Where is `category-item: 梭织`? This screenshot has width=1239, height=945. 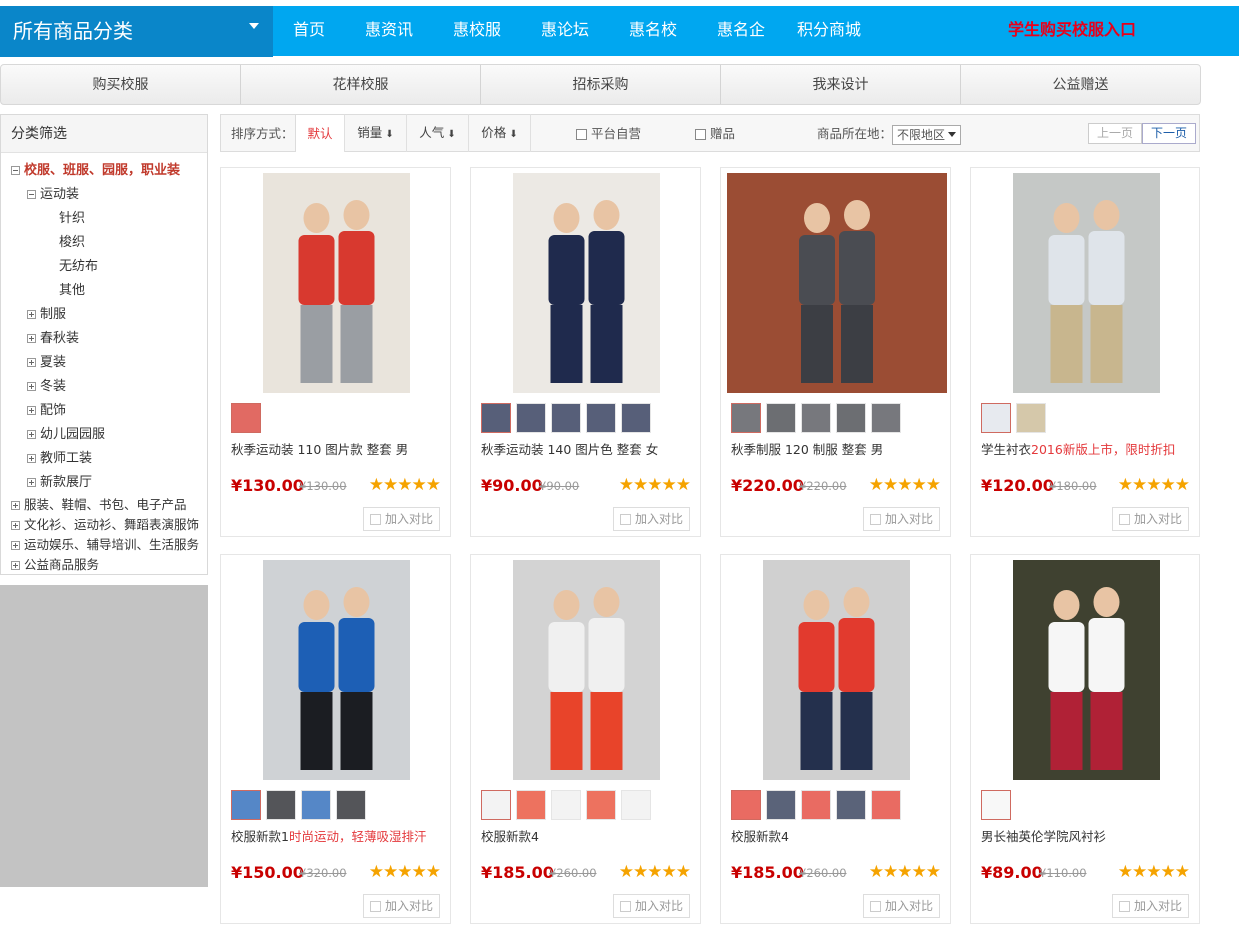
category-item: 梭织 is located at coordinates (104, 243).